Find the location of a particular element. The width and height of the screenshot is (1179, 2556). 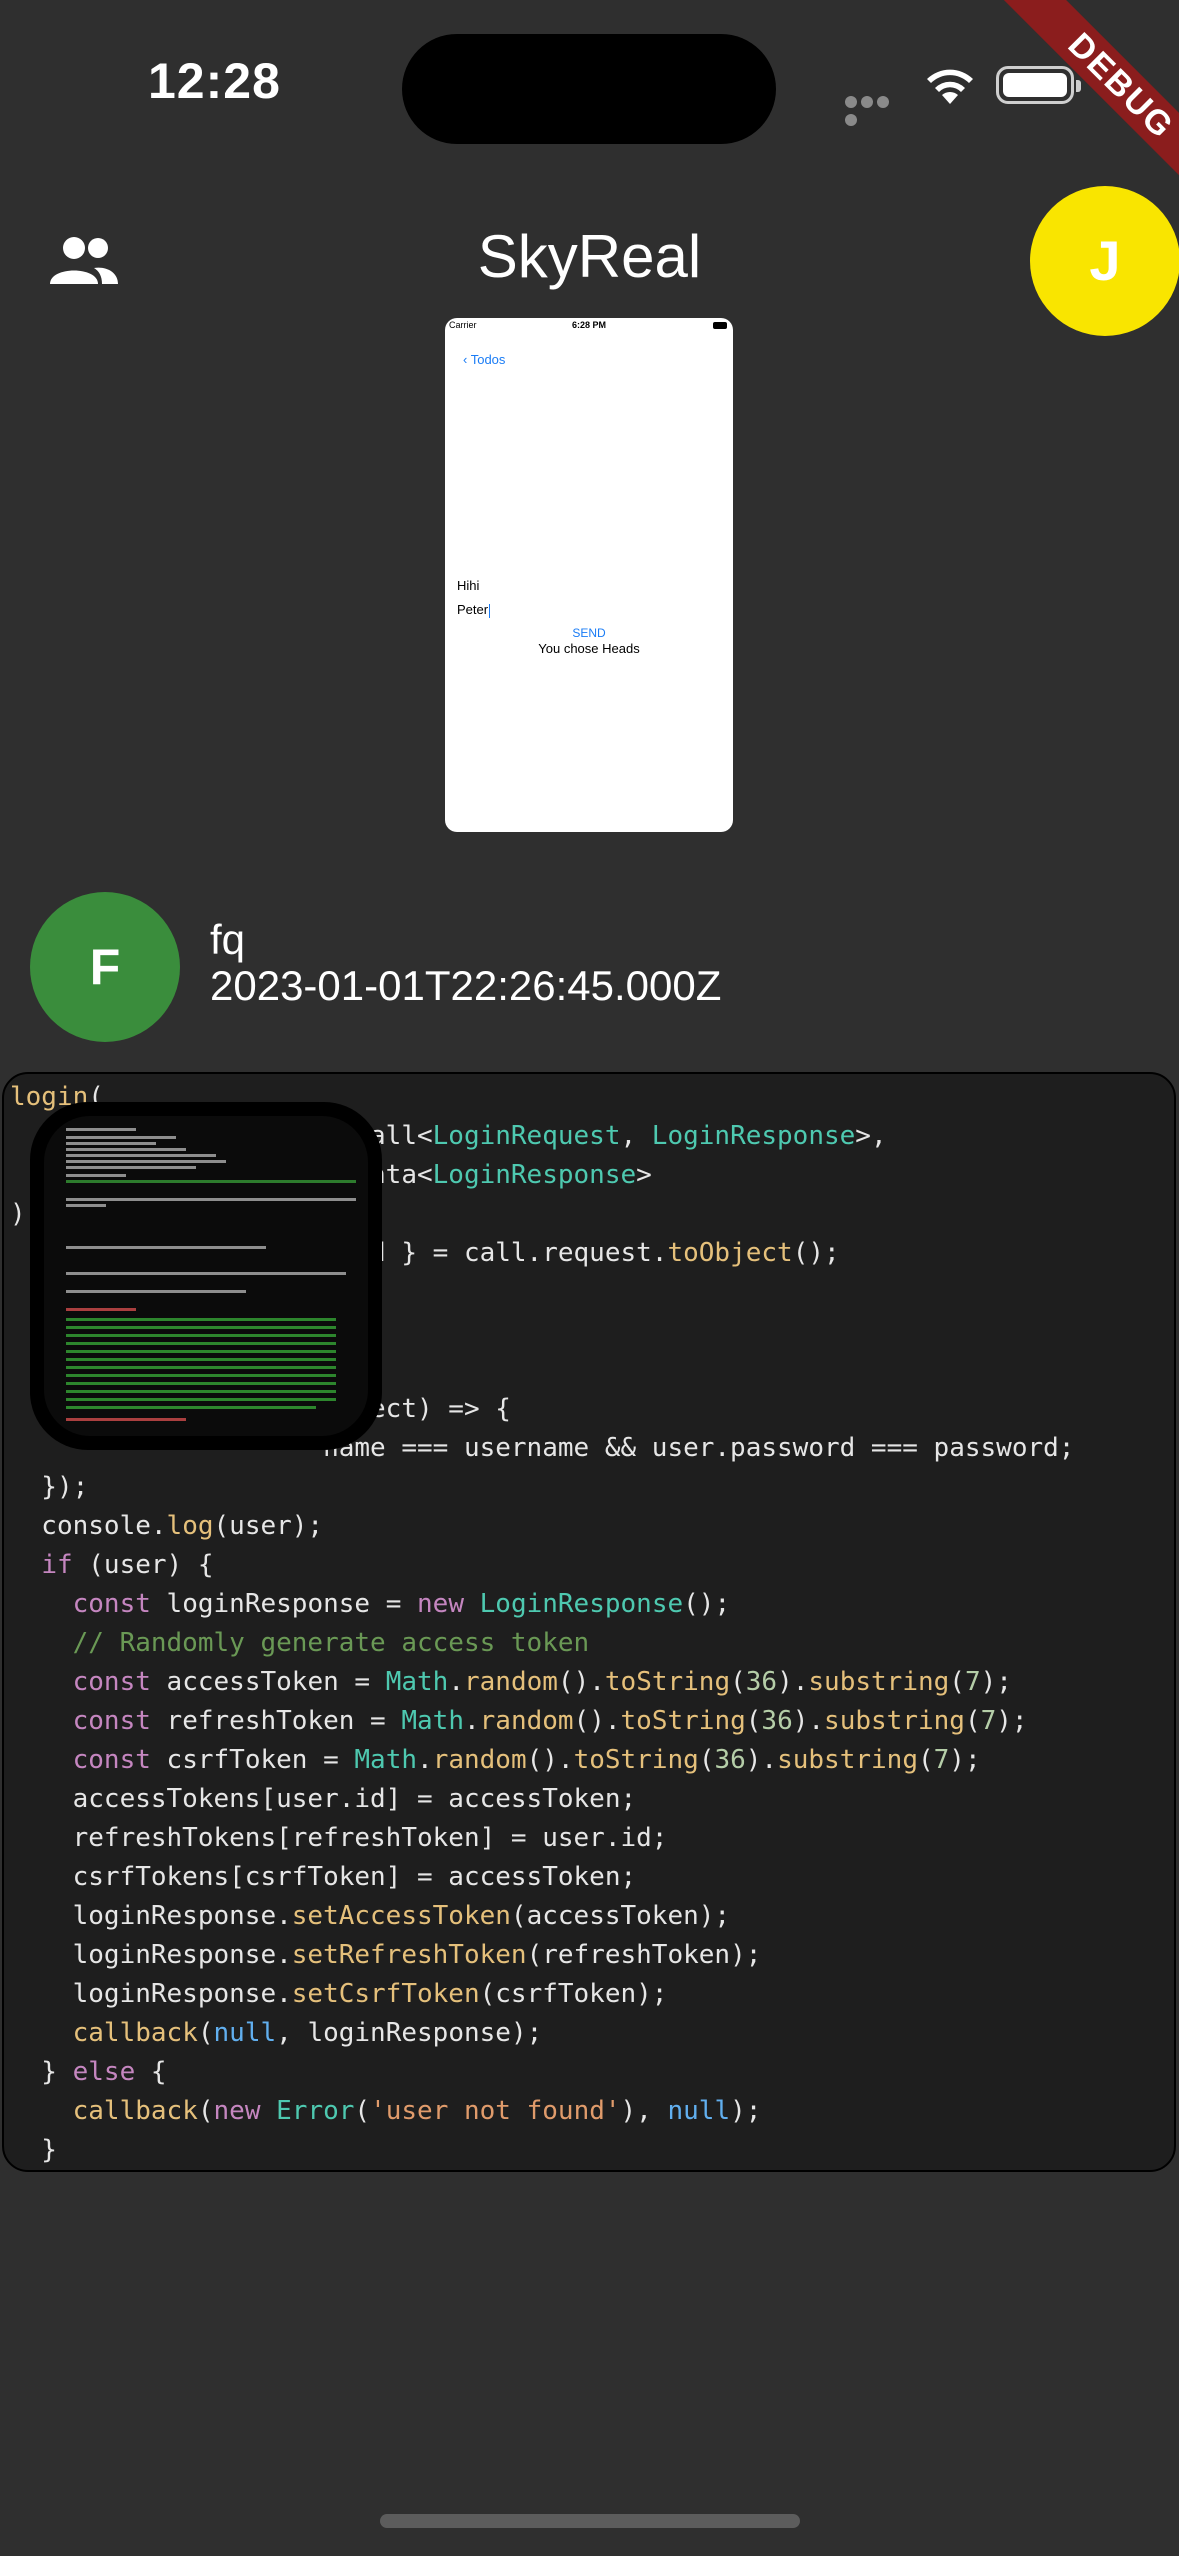

wifi-icon is located at coordinates (950, 86).